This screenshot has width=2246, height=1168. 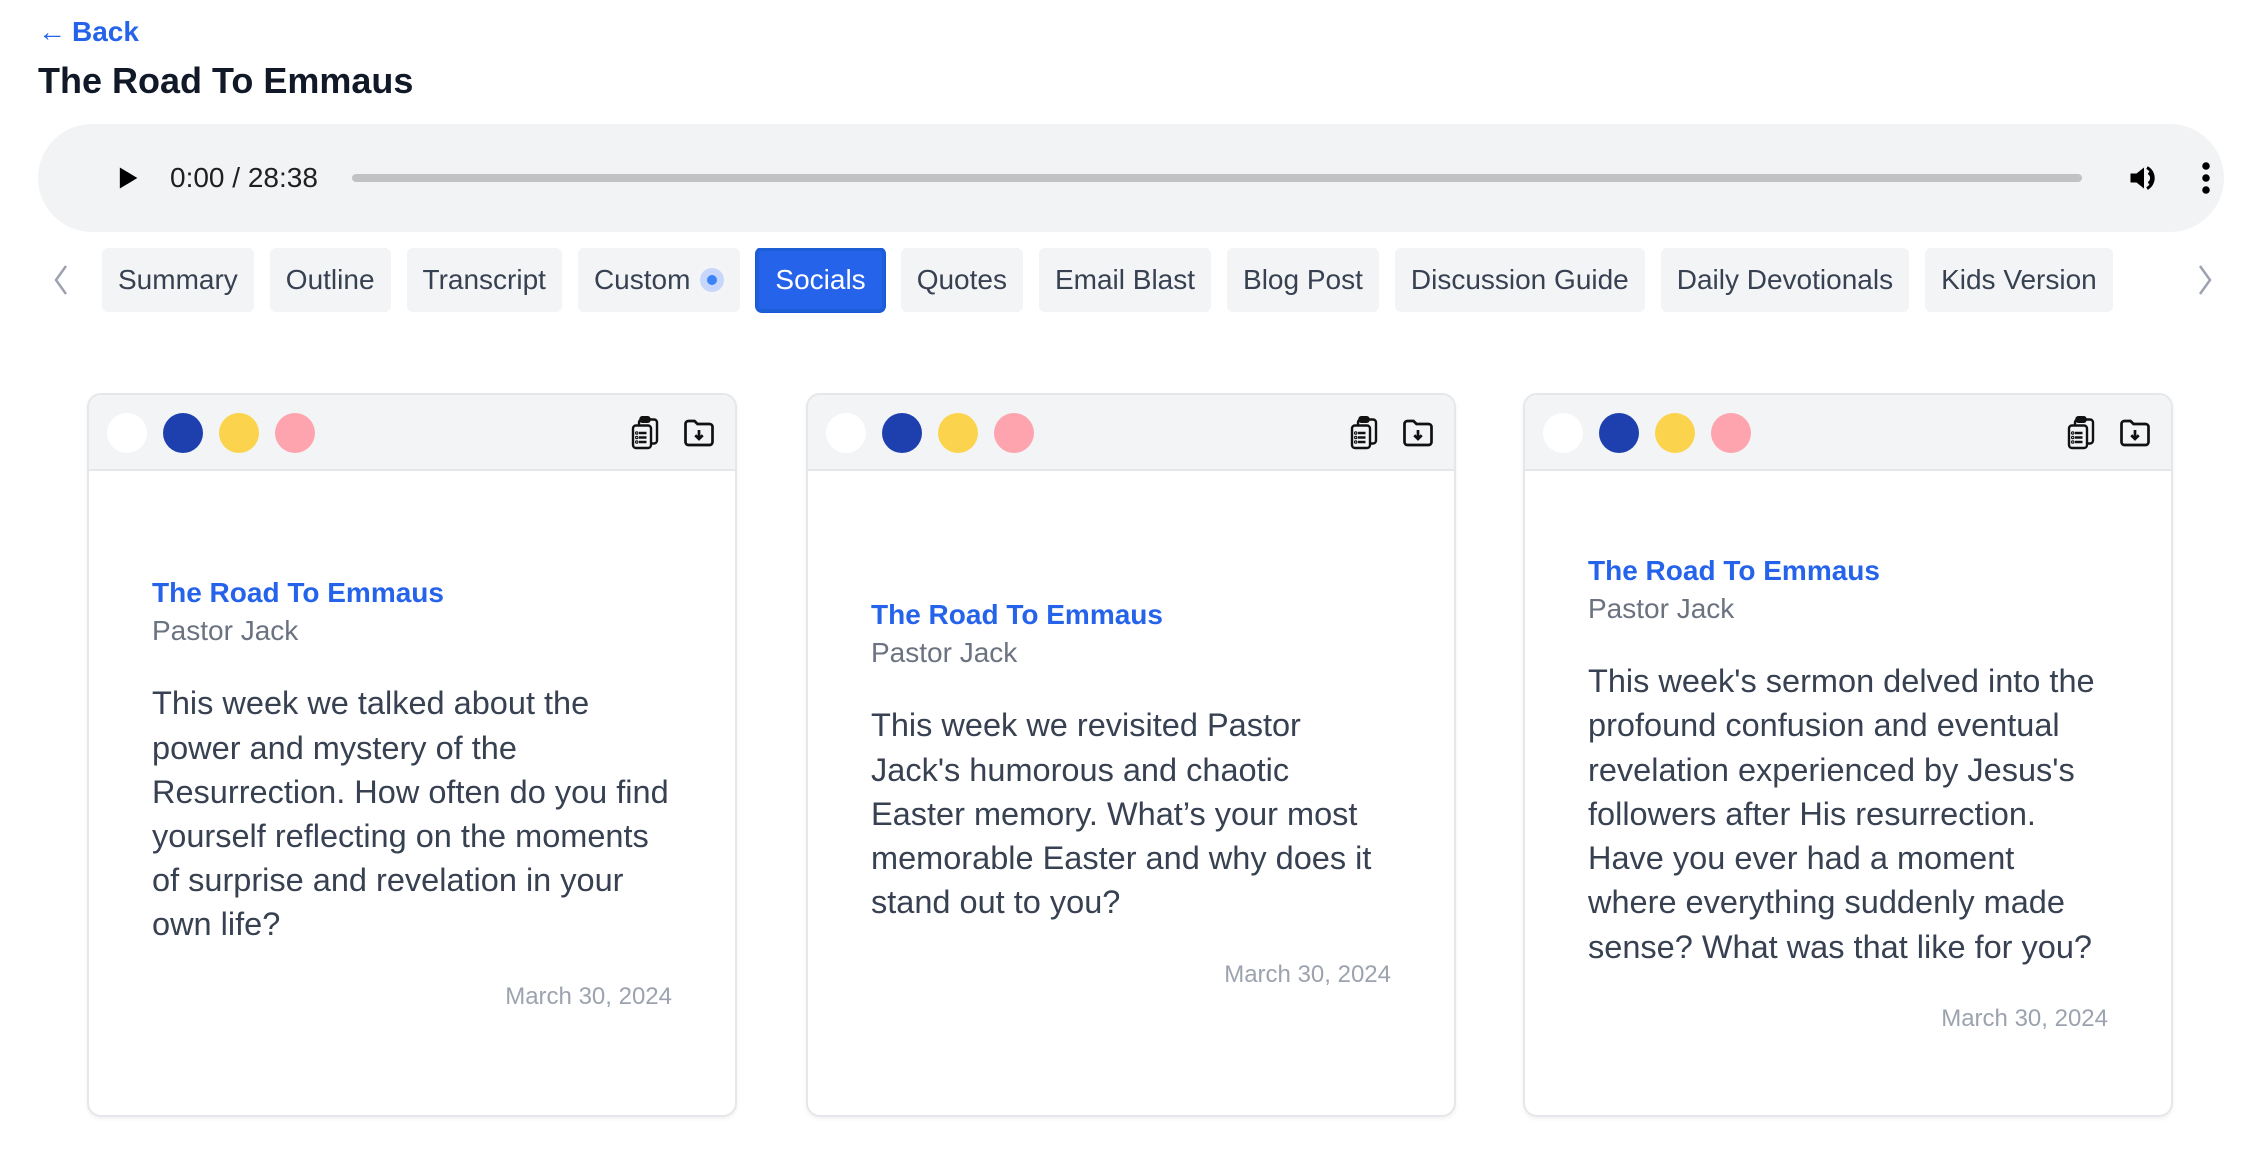 I want to click on arrow-left-icon: ←, so click(x=52, y=31).